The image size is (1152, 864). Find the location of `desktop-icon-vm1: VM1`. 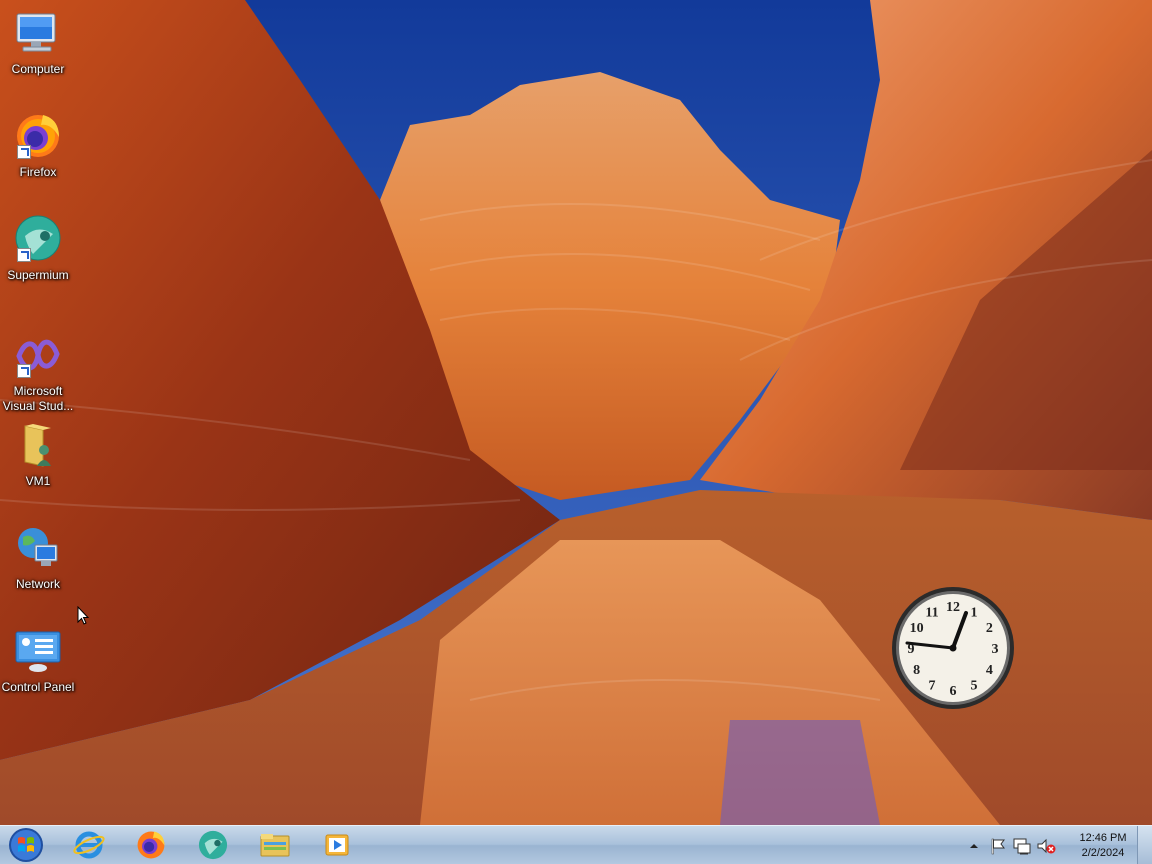

desktop-icon-vm1: VM1 is located at coordinates (38, 460).